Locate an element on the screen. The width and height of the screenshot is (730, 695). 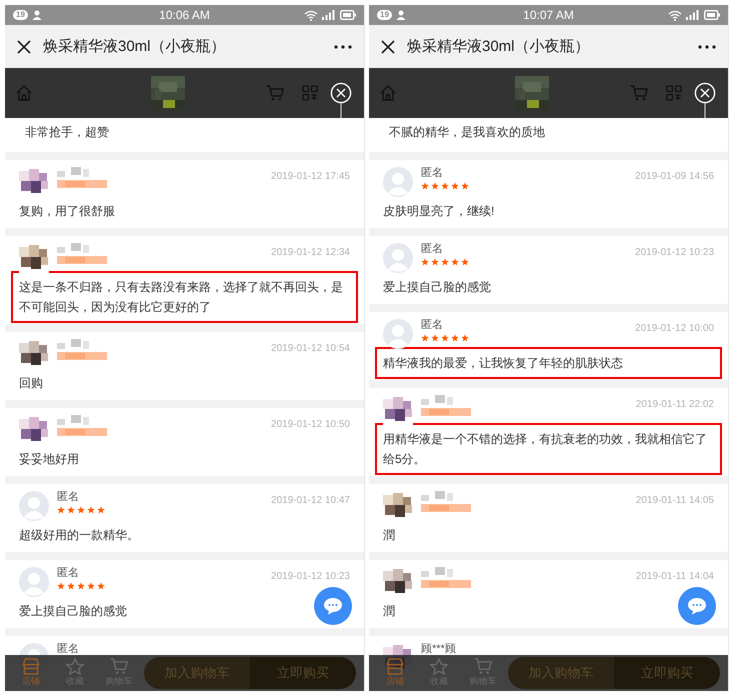
review-text: 不腻的精华，是我喜欢的质地 is located at coordinates (467, 132).